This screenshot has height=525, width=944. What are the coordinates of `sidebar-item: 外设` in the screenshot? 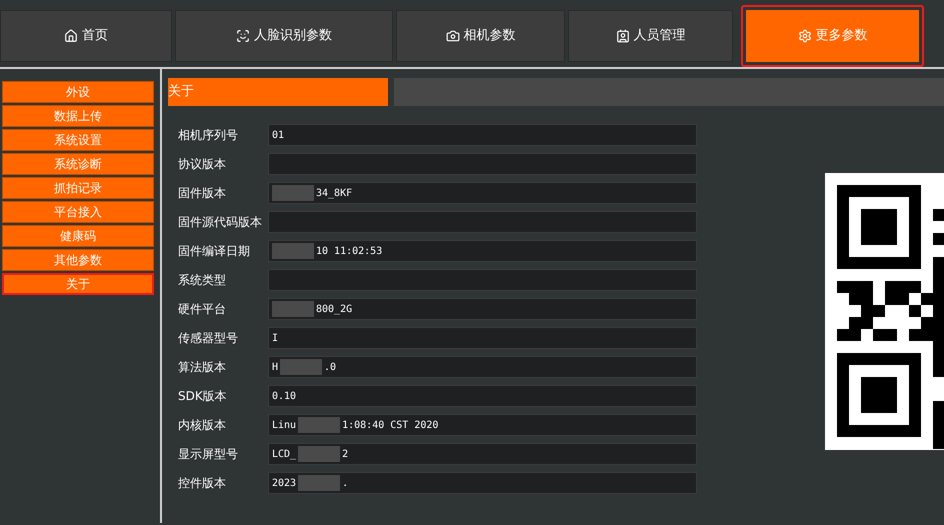 It's located at (78, 92).